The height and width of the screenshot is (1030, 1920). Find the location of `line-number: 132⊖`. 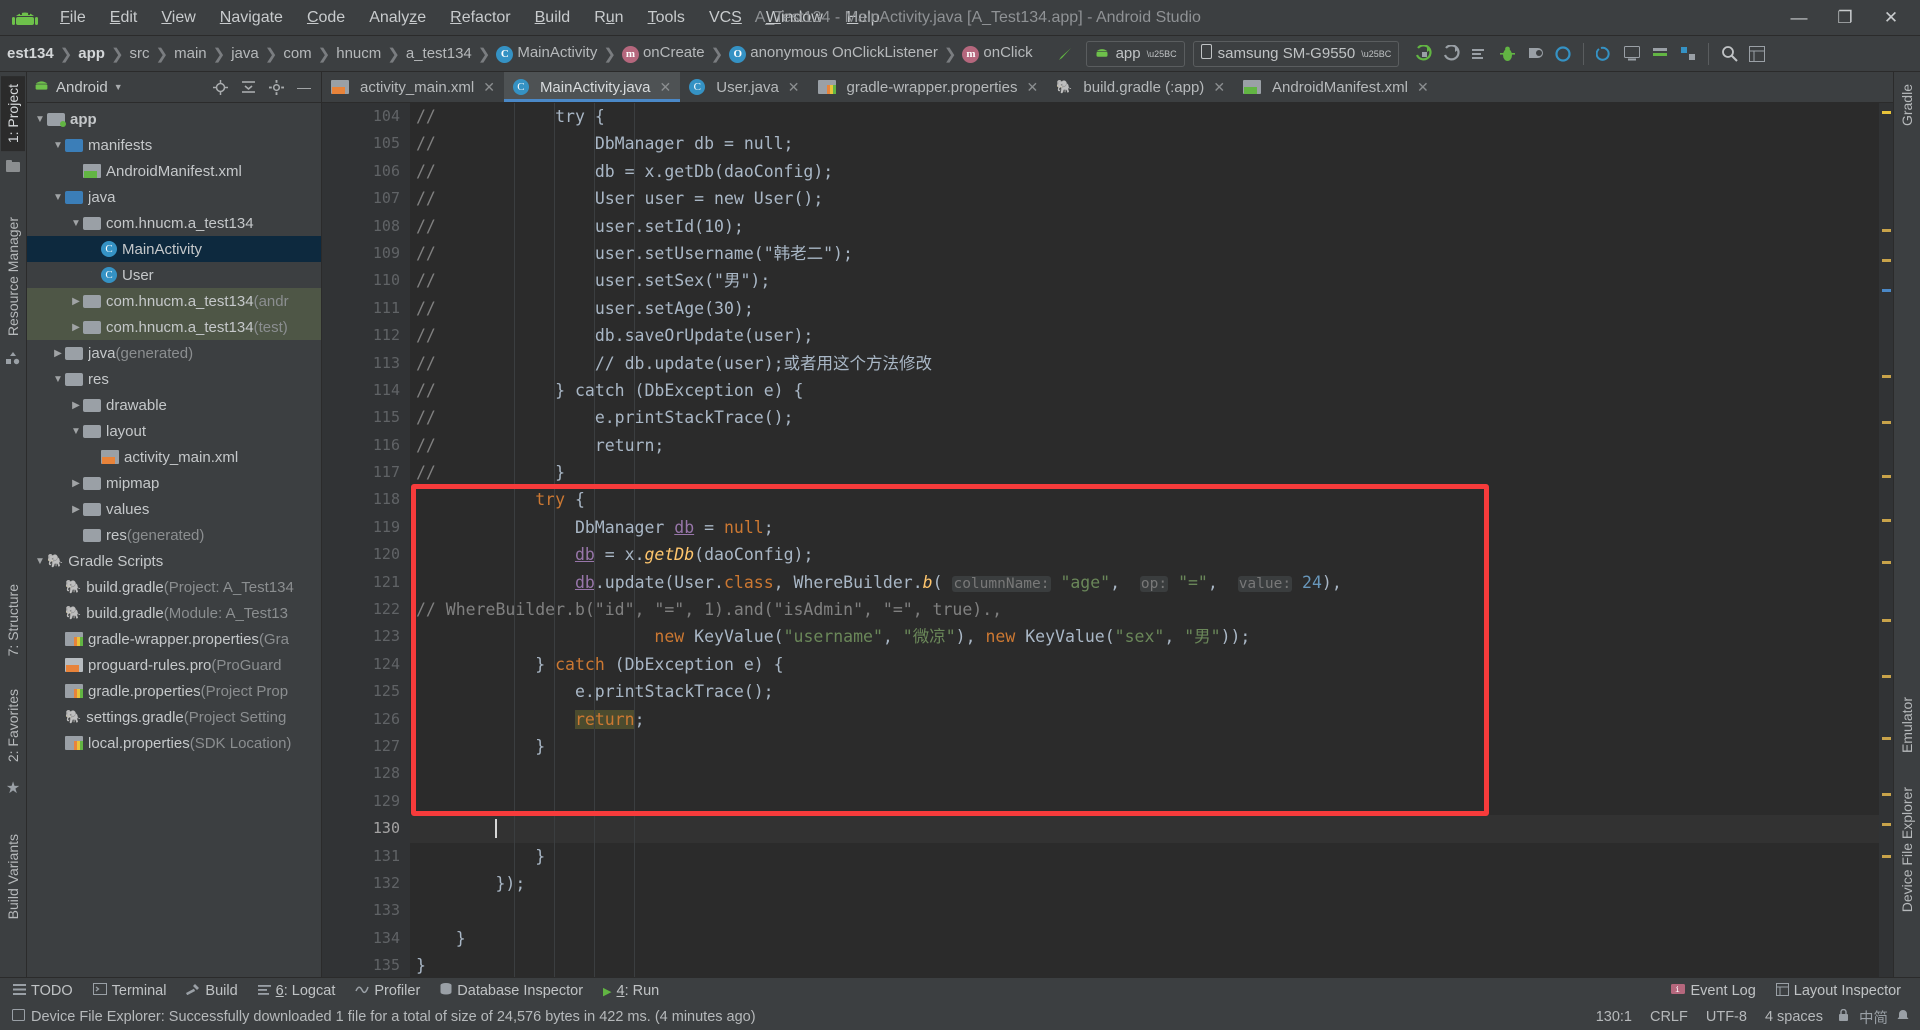

line-number: 132⊖ is located at coordinates (375, 883).